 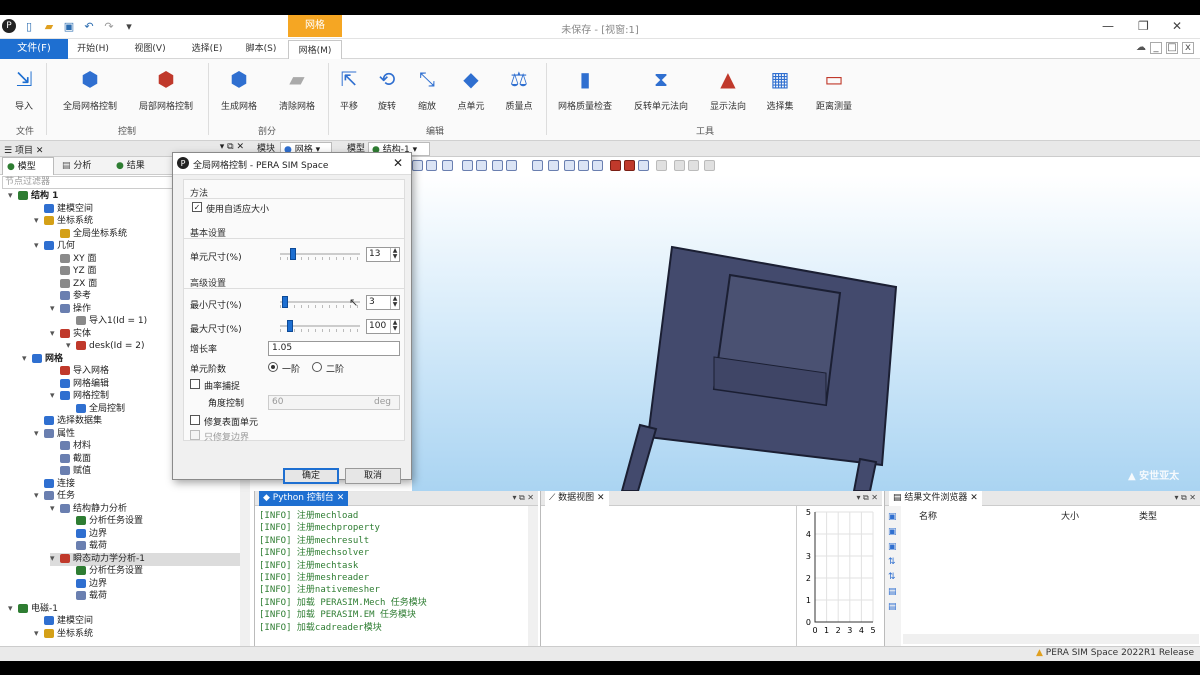 What do you see at coordinates (383, 254) in the screenshot?
I see `element-size-input: 13 ▲ ▼` at bounding box center [383, 254].